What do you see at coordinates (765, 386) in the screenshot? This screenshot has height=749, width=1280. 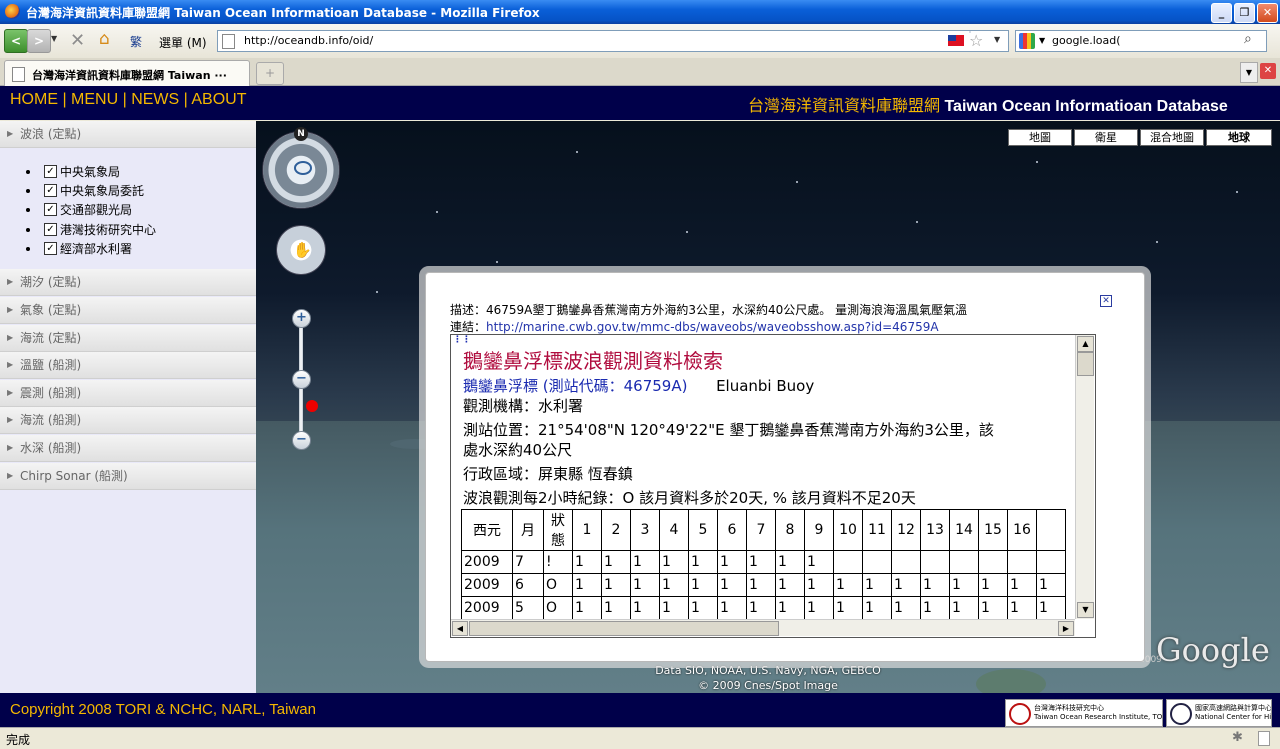 I see `station-name-en: Eluanbi Buoy` at bounding box center [765, 386].